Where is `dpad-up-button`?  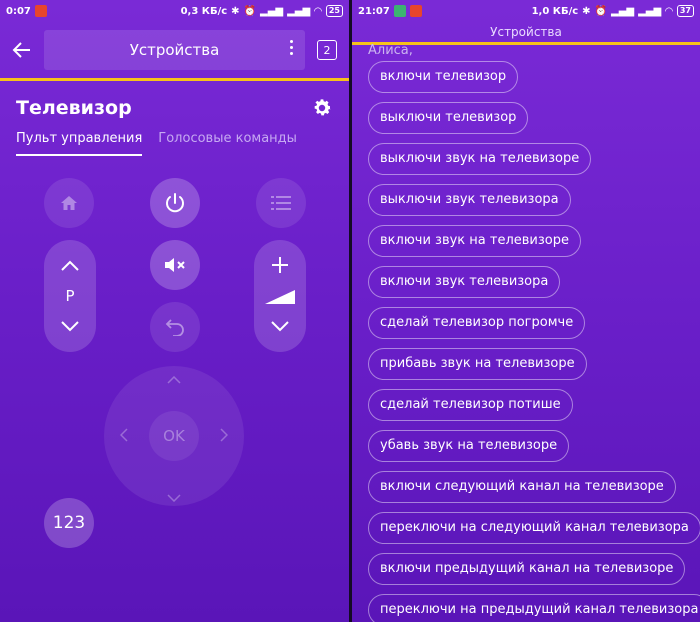
dpad-up-button is located at coordinates (174, 380).